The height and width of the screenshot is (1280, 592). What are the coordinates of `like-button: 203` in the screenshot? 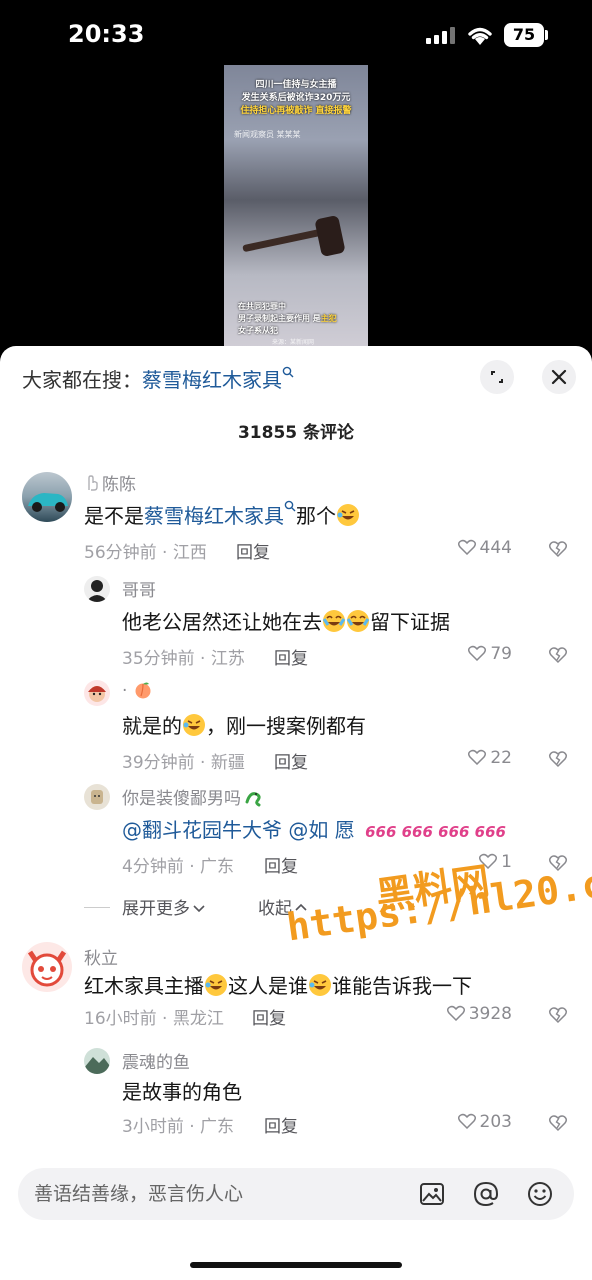 It's located at (472, 1122).